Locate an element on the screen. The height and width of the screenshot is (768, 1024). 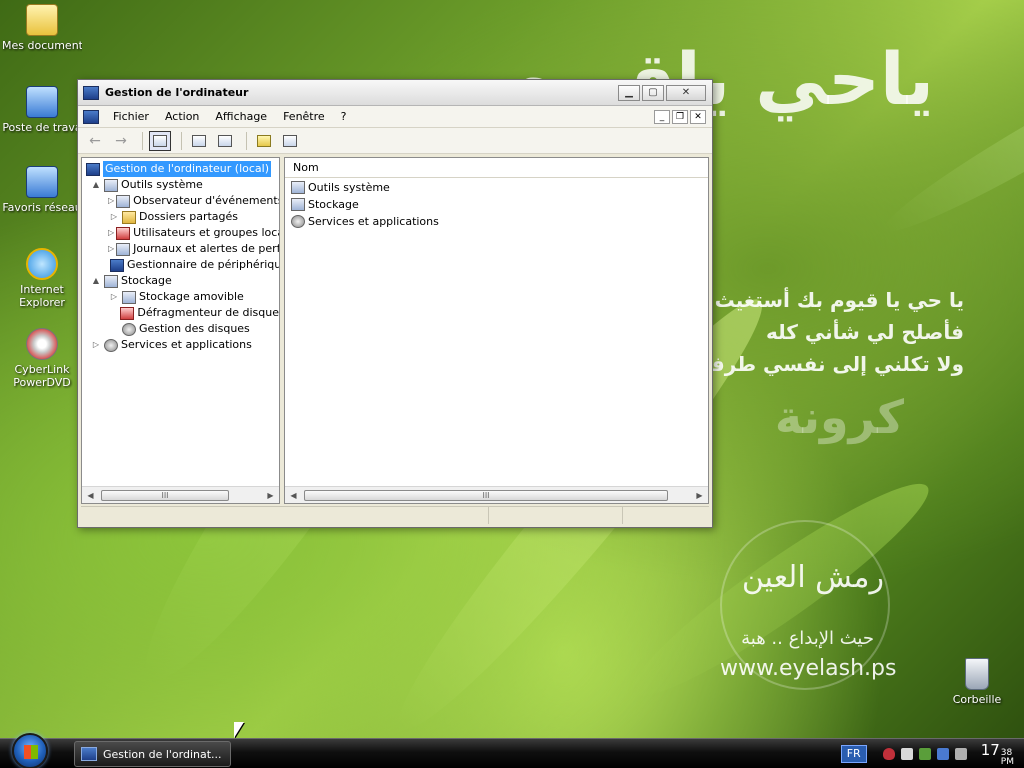
tree-item-defragmenteur: Défragmenteur de disque is located at coordinates (180, 313).